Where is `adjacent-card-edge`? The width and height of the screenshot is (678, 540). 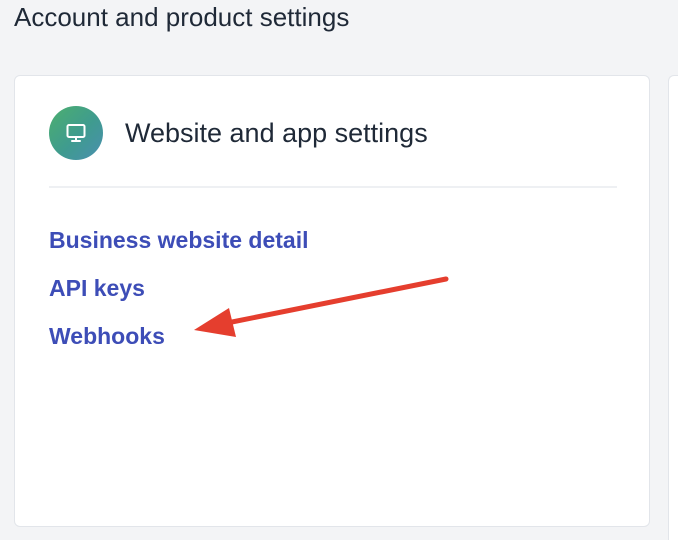
adjacent-card-edge is located at coordinates (673, 307).